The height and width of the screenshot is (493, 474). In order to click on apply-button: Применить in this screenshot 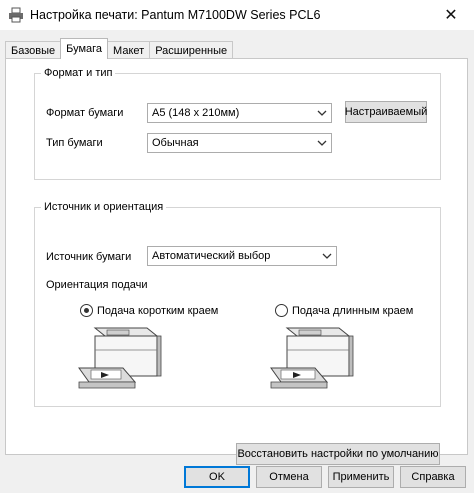, I will do `click(361, 477)`.